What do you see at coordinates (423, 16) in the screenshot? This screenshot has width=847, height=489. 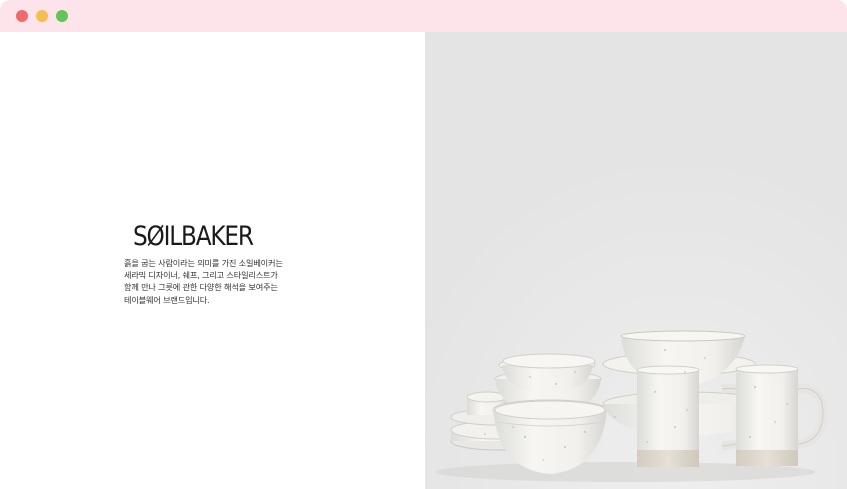 I see `window-titlebar` at bounding box center [423, 16].